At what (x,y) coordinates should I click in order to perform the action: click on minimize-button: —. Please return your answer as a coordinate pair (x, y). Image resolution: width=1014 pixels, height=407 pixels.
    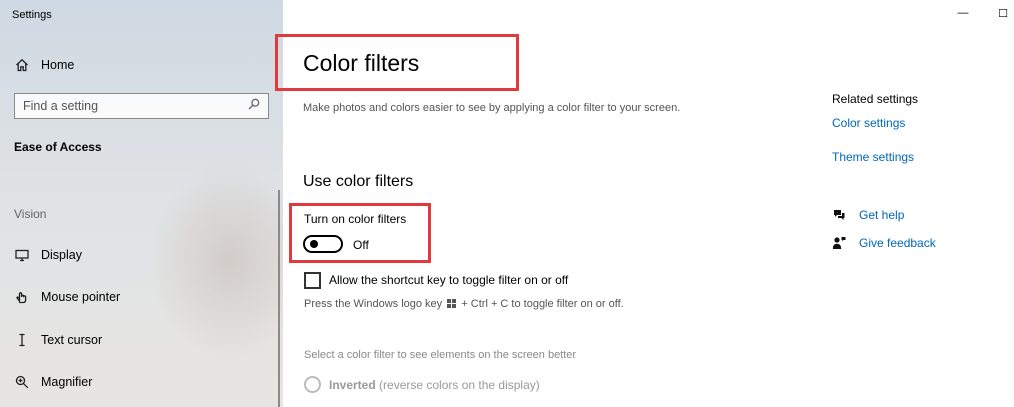
    Looking at the image, I should click on (963, 13).